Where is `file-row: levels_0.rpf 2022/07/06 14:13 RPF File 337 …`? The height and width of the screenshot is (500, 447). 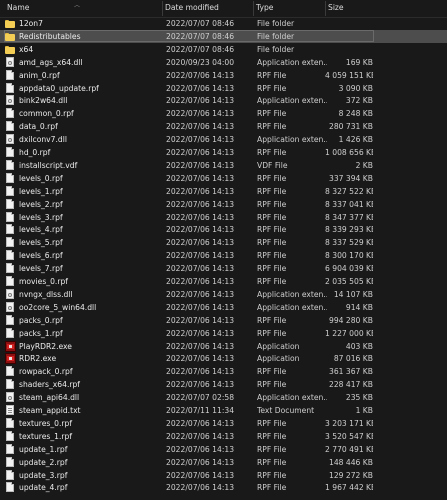
file-row: levels_0.rpf 2022/07/06 14:13 RPF File 337 … is located at coordinates (223, 178).